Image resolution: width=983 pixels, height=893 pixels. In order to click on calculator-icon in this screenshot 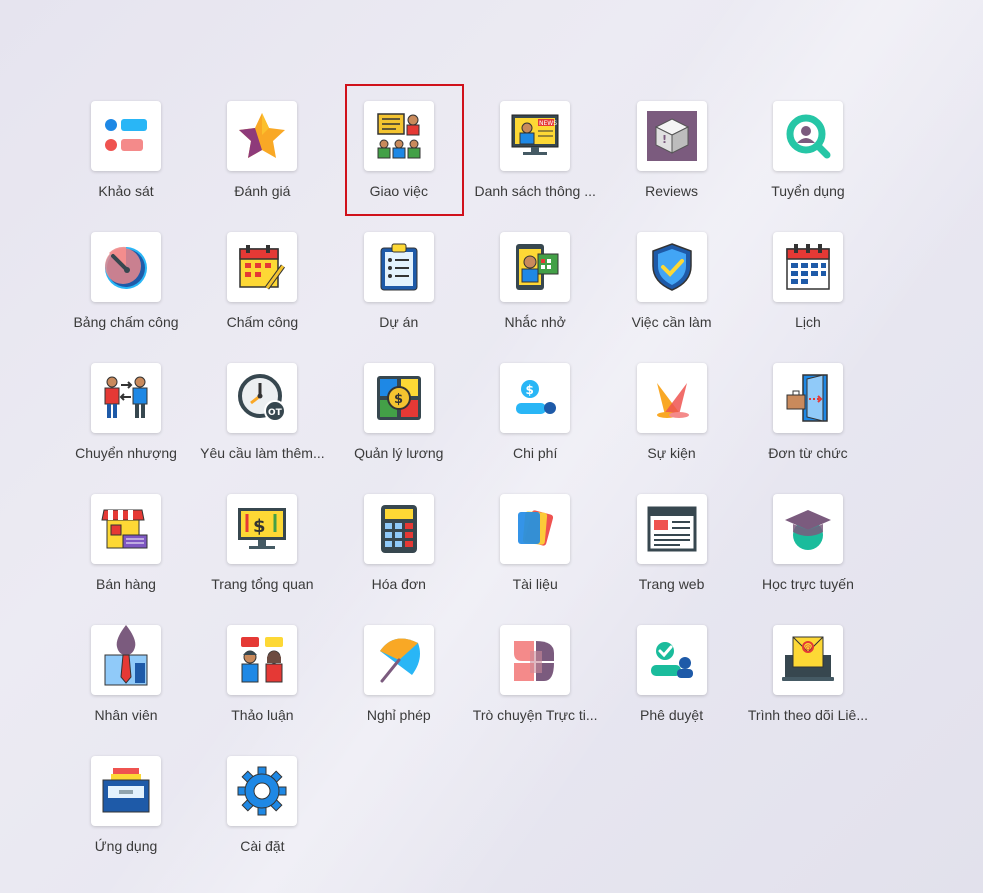, I will do `click(398, 529)`.